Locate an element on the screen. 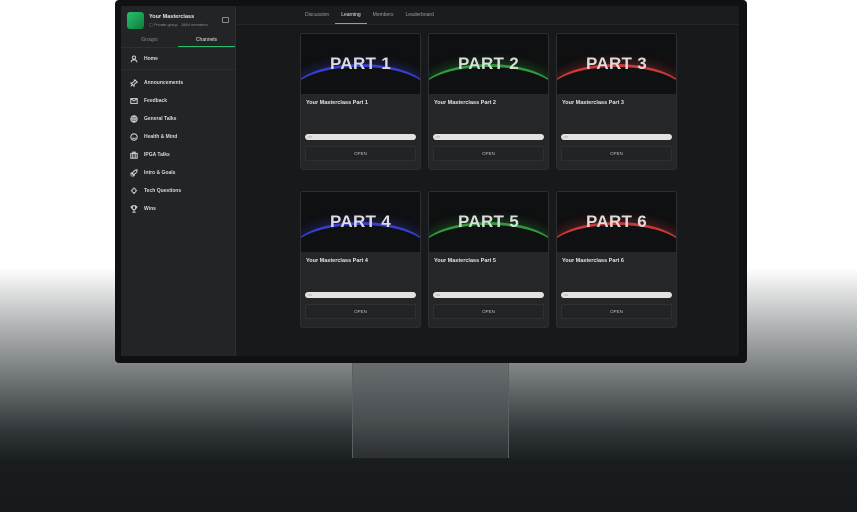  sidebar-item-label: Tech Questions is located at coordinates (163, 191).